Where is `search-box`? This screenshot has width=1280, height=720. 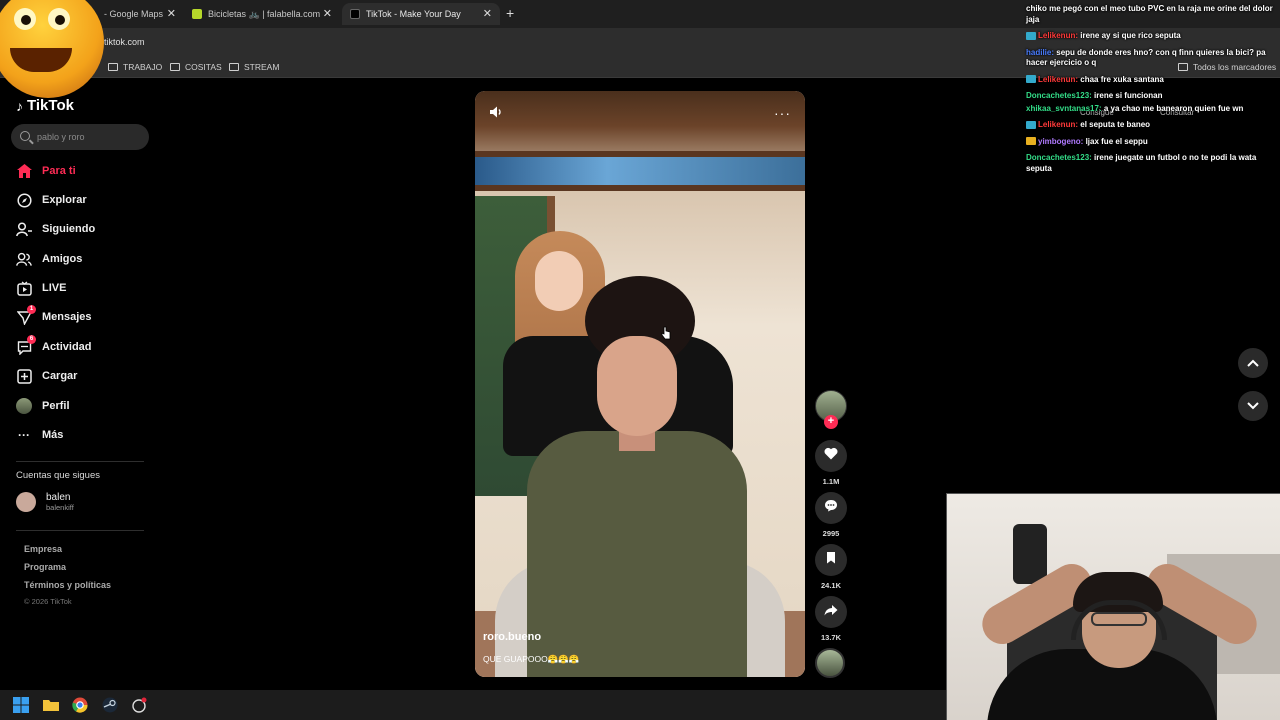 search-box is located at coordinates (80, 137).